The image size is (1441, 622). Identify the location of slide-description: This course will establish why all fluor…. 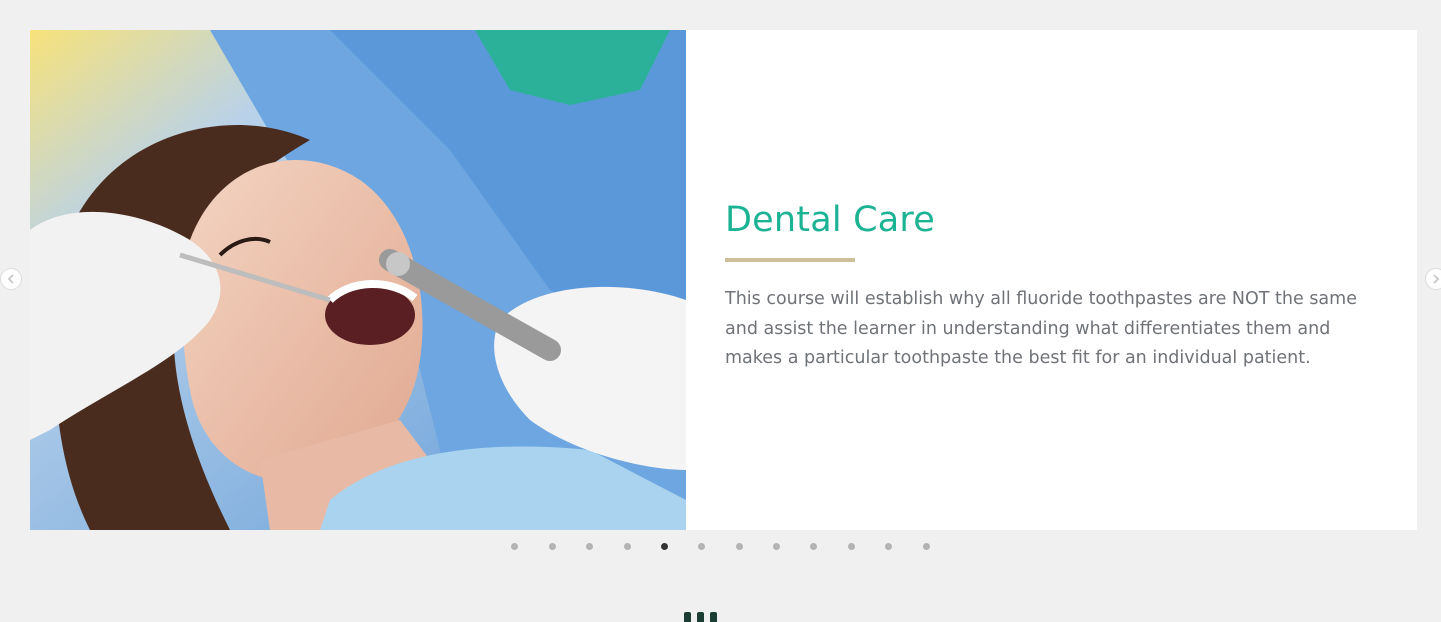
(1041, 328).